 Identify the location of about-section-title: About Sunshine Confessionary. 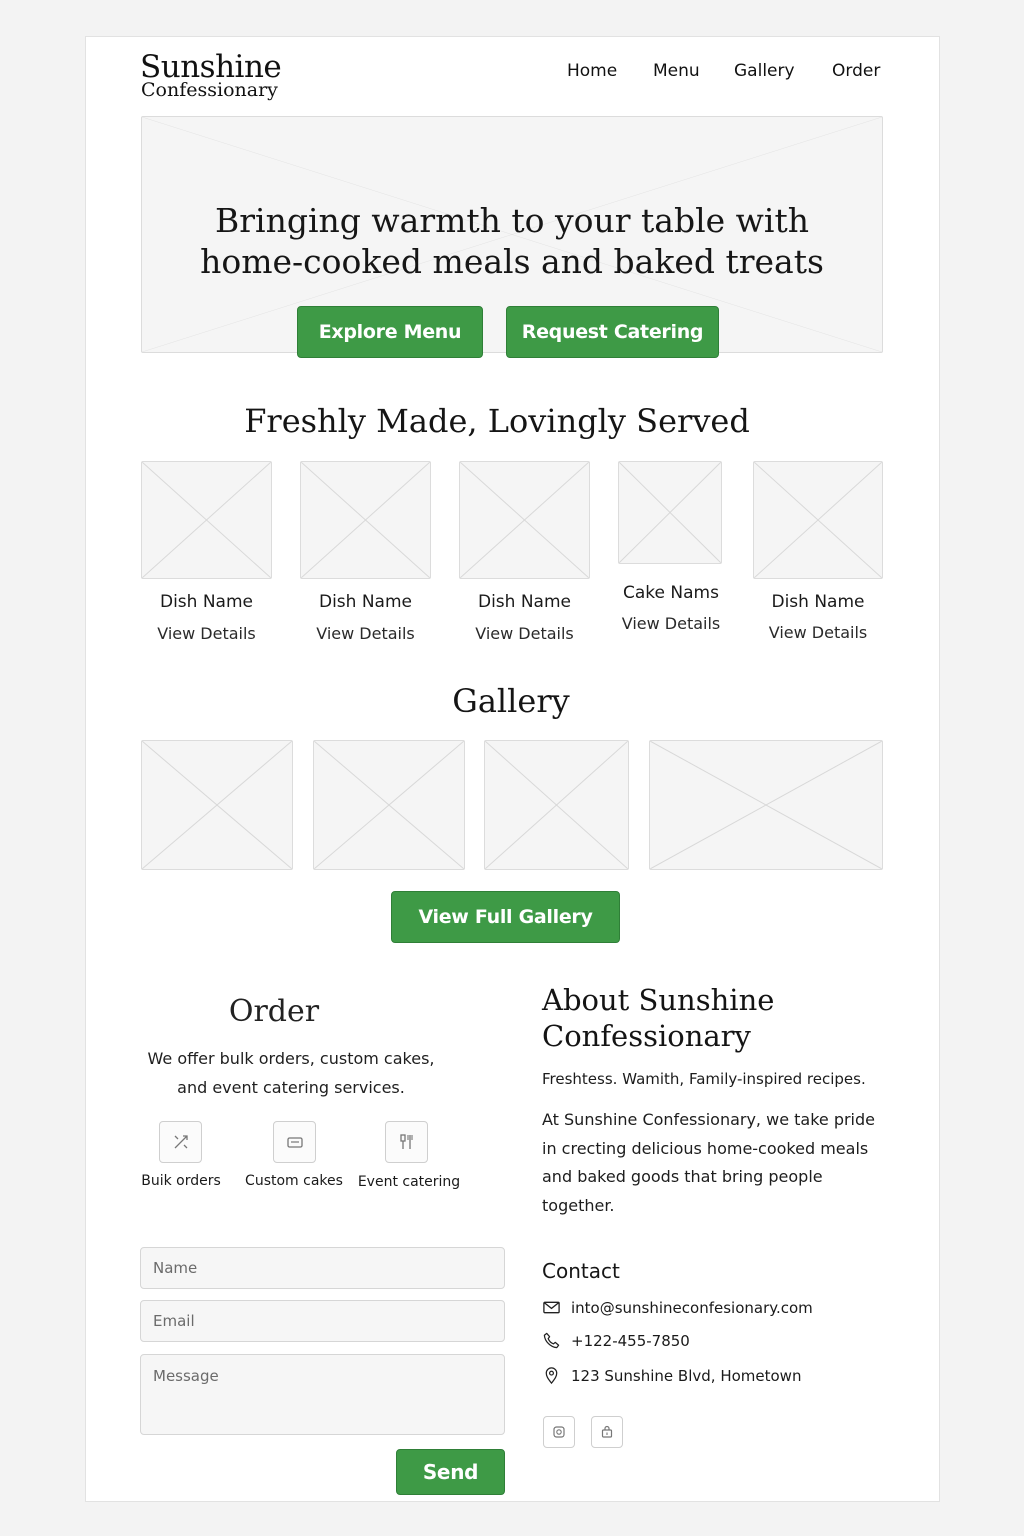
(658, 1018).